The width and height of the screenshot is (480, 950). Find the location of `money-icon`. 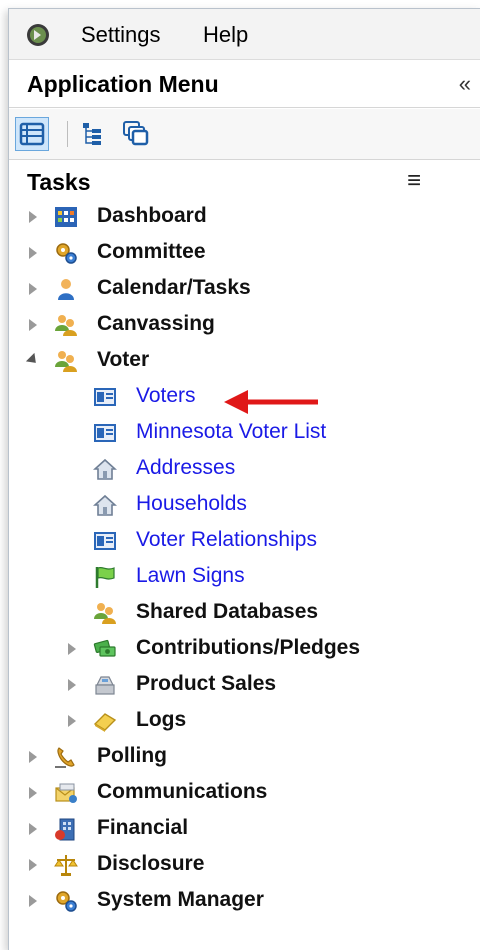

money-icon is located at coordinates (104, 648).